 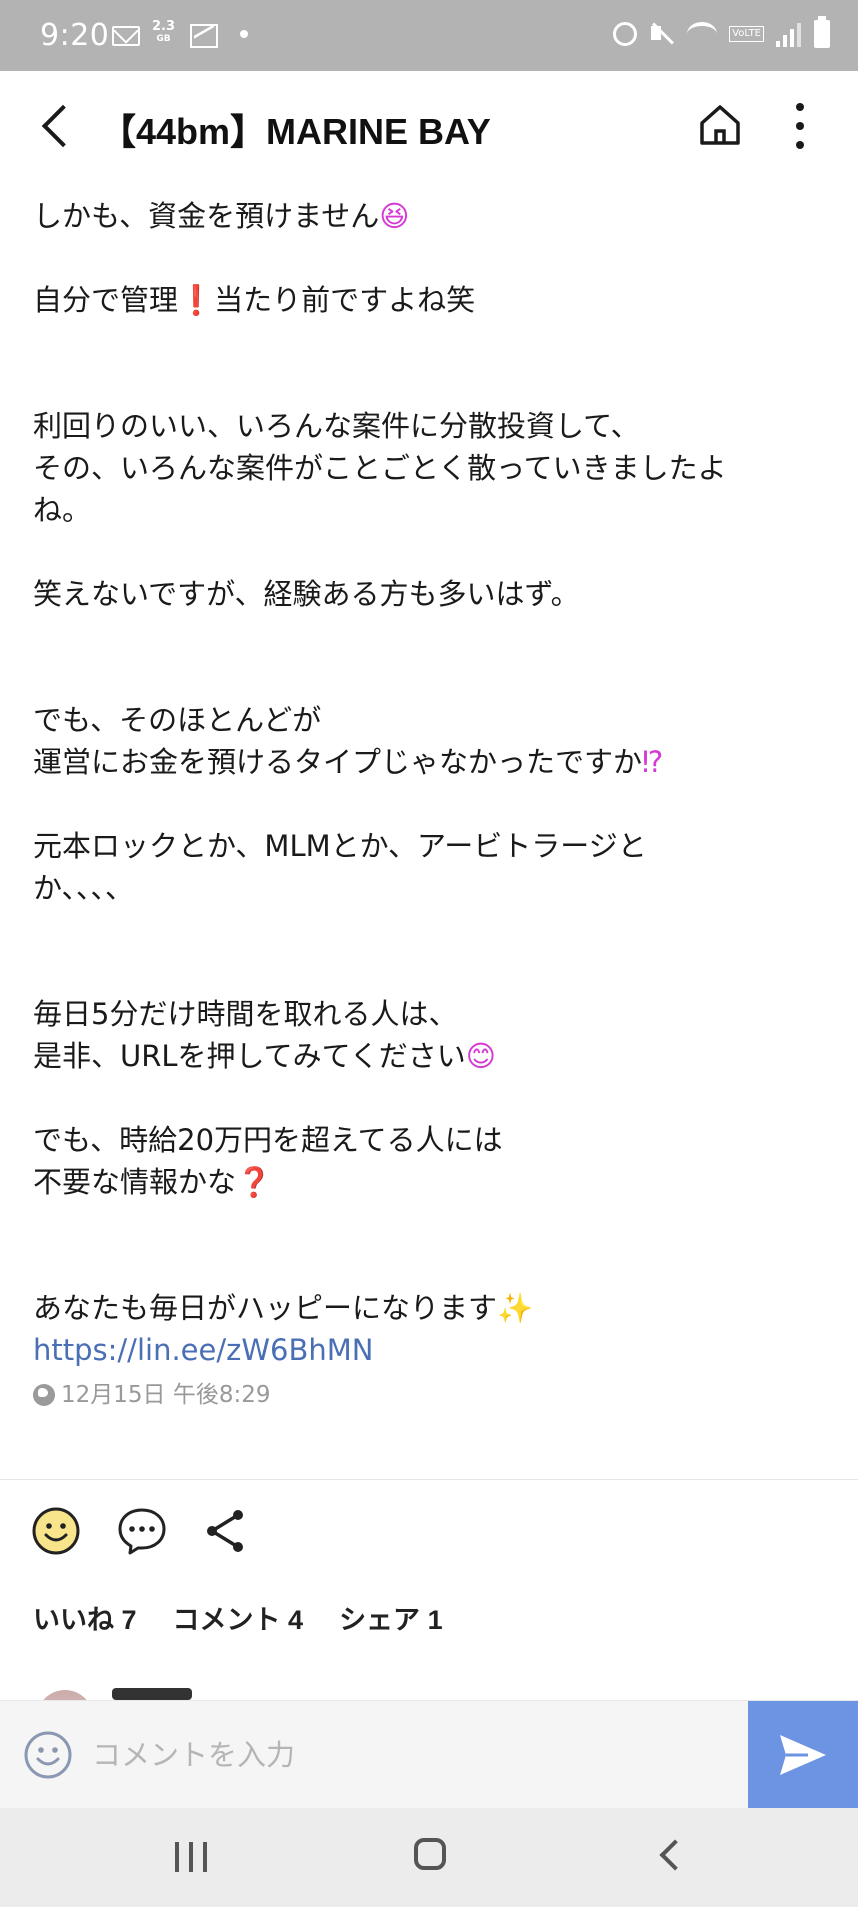 What do you see at coordinates (380, 468) in the screenshot?
I see `post-line: その、いろんな案件がことごとく散っていきましたよ` at bounding box center [380, 468].